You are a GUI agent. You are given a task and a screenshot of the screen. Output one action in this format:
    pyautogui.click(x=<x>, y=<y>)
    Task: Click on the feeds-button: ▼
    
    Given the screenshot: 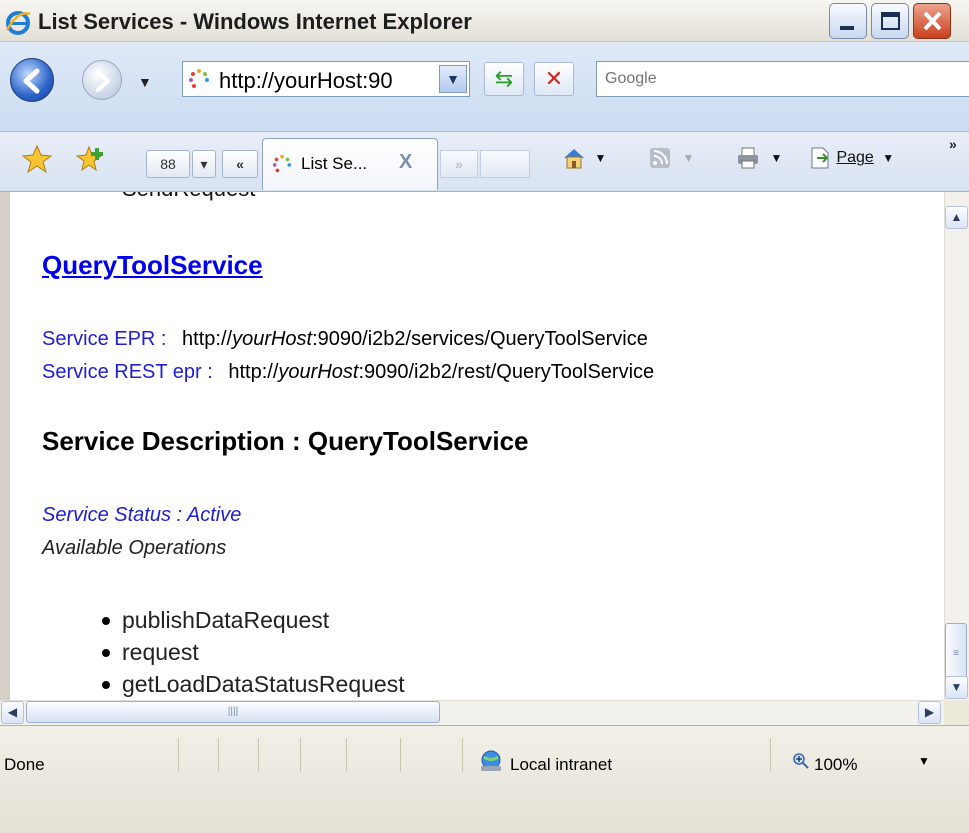 What is the action you would take?
    pyautogui.click(x=671, y=158)
    